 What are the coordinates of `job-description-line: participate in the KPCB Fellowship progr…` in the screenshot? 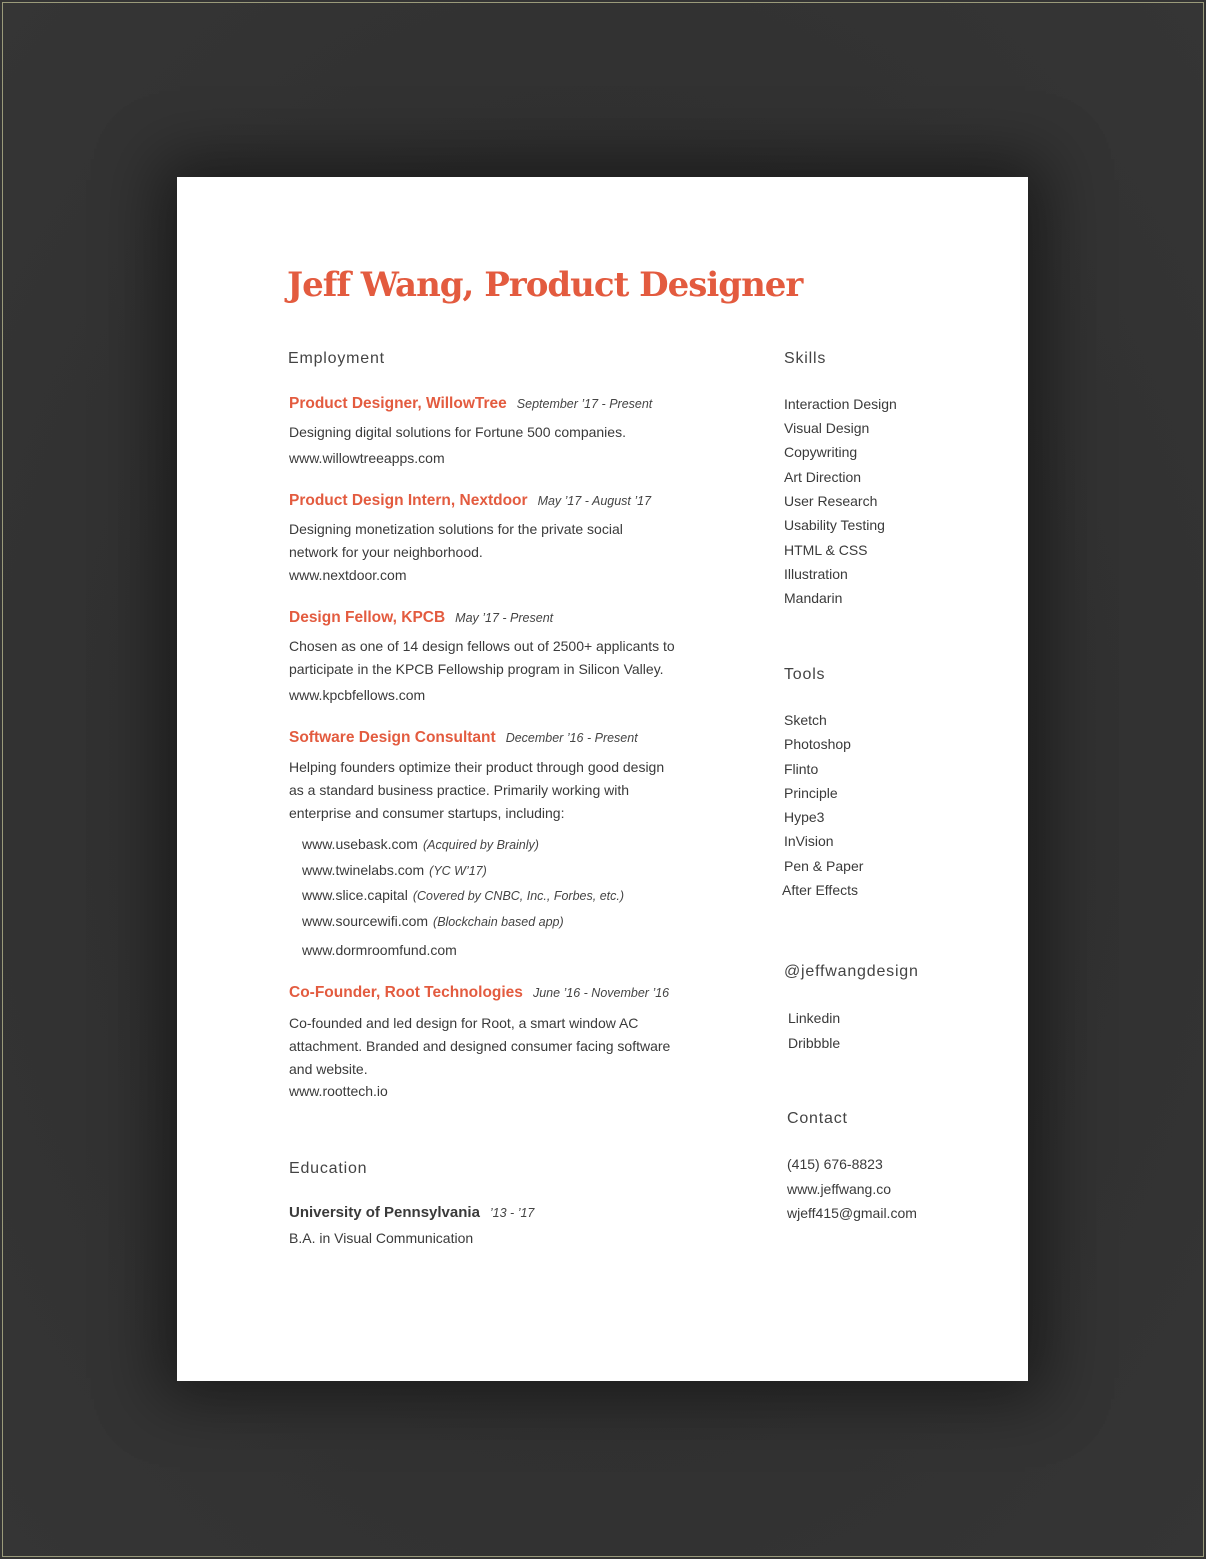 It's located at (476, 669).